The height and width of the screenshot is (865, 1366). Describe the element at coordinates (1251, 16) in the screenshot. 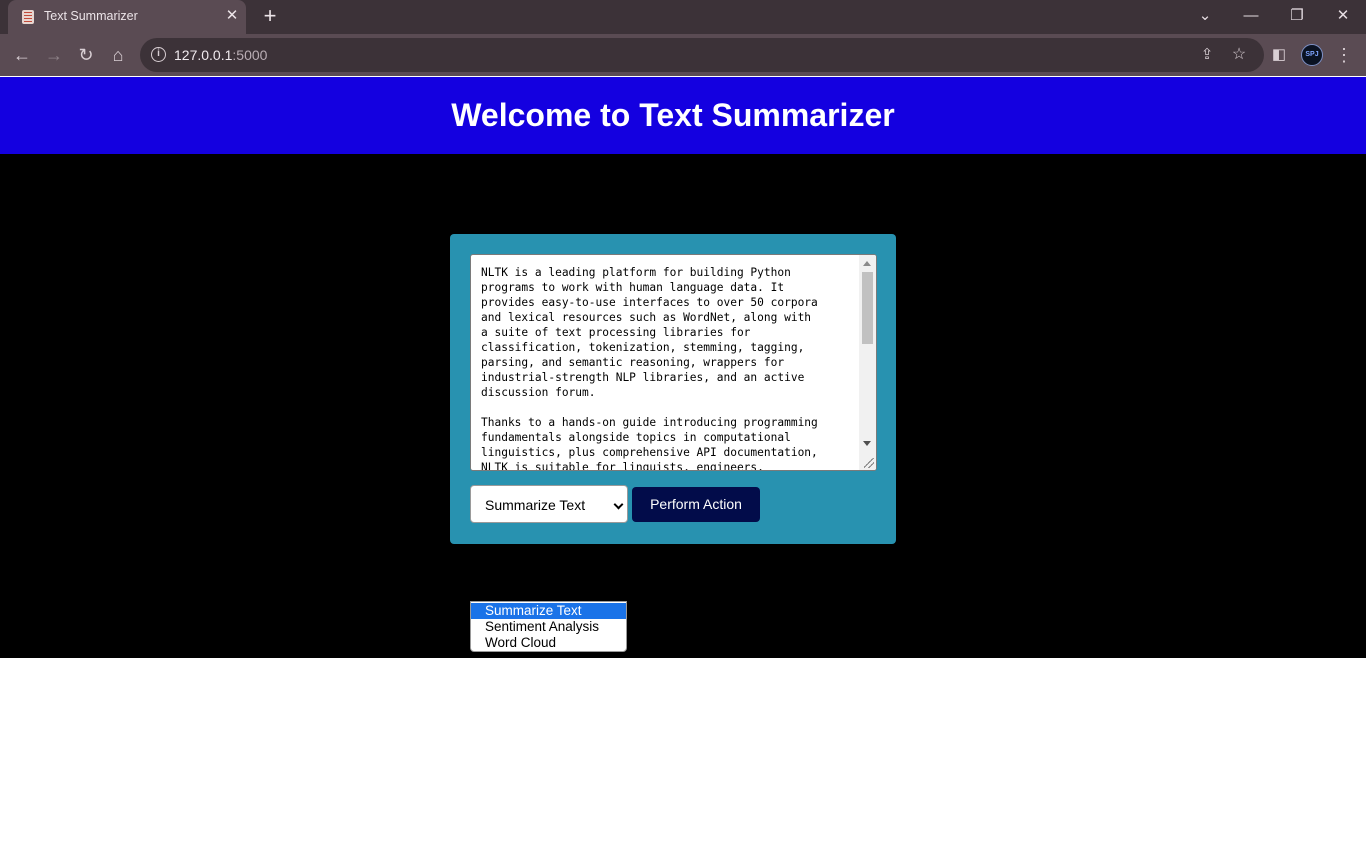

I see `minimize-icon: —` at that location.